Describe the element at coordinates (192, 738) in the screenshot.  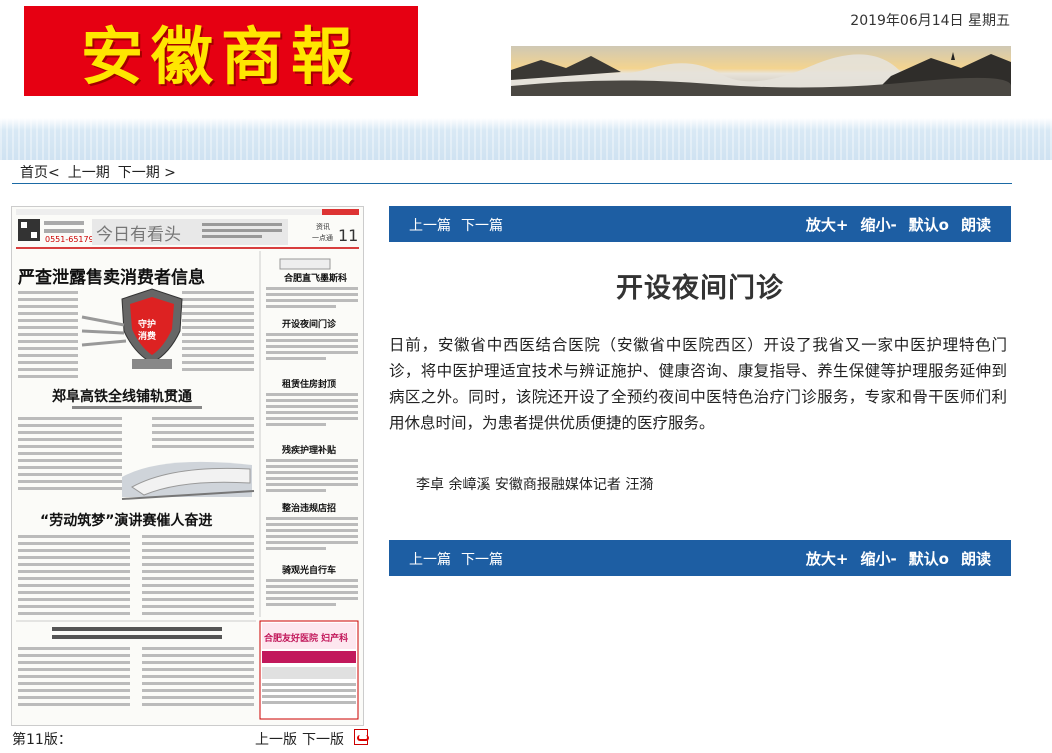
I see `page-bar: 第11版： 上一版 下一版` at that location.